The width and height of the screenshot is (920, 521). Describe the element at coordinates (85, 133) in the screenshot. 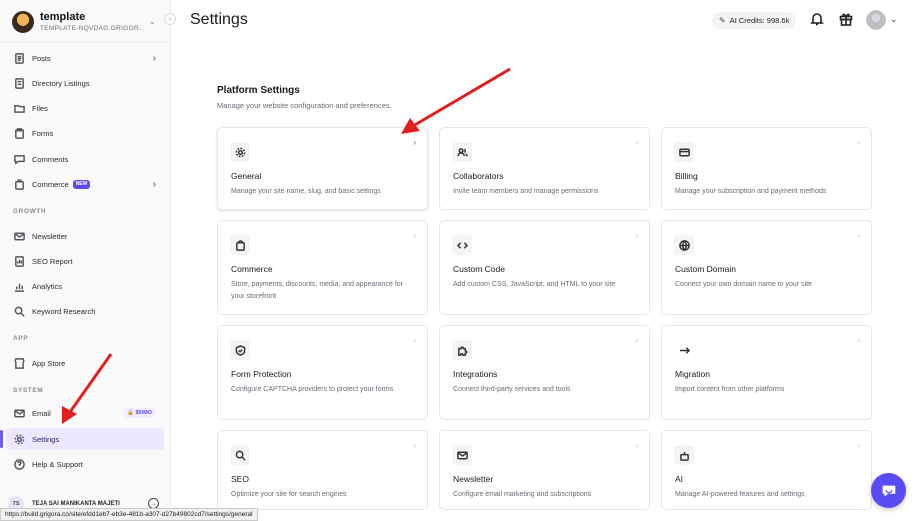

I see `sidebar-item-forms: Forms` at that location.